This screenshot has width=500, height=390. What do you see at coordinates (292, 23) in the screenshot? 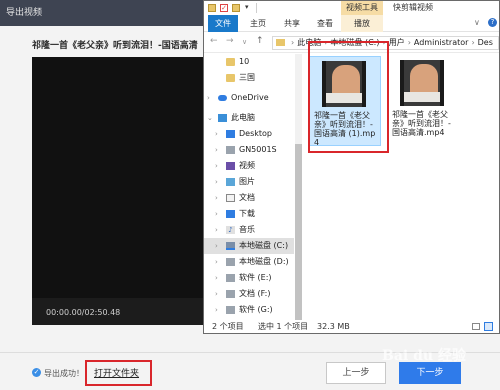
I see `tab-share: 共享` at bounding box center [292, 23].